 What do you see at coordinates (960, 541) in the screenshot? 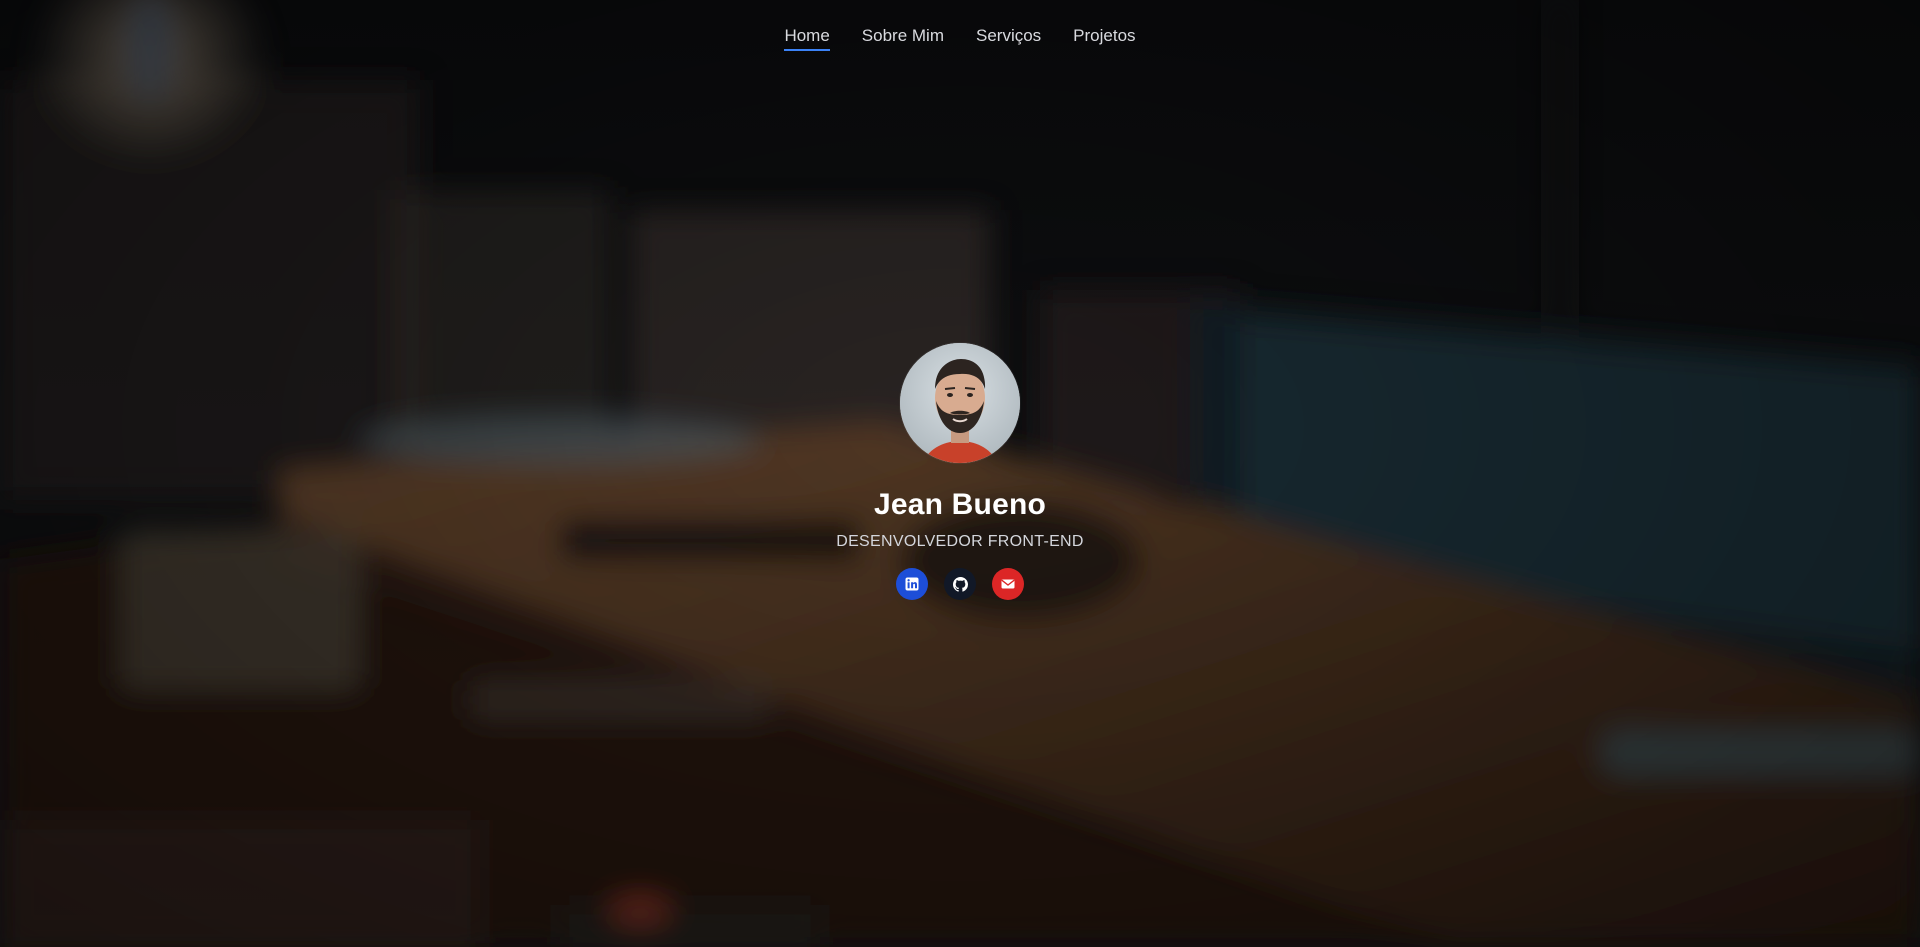
I see `profile-role: DESENVOLVEDOR FRONT-END` at bounding box center [960, 541].